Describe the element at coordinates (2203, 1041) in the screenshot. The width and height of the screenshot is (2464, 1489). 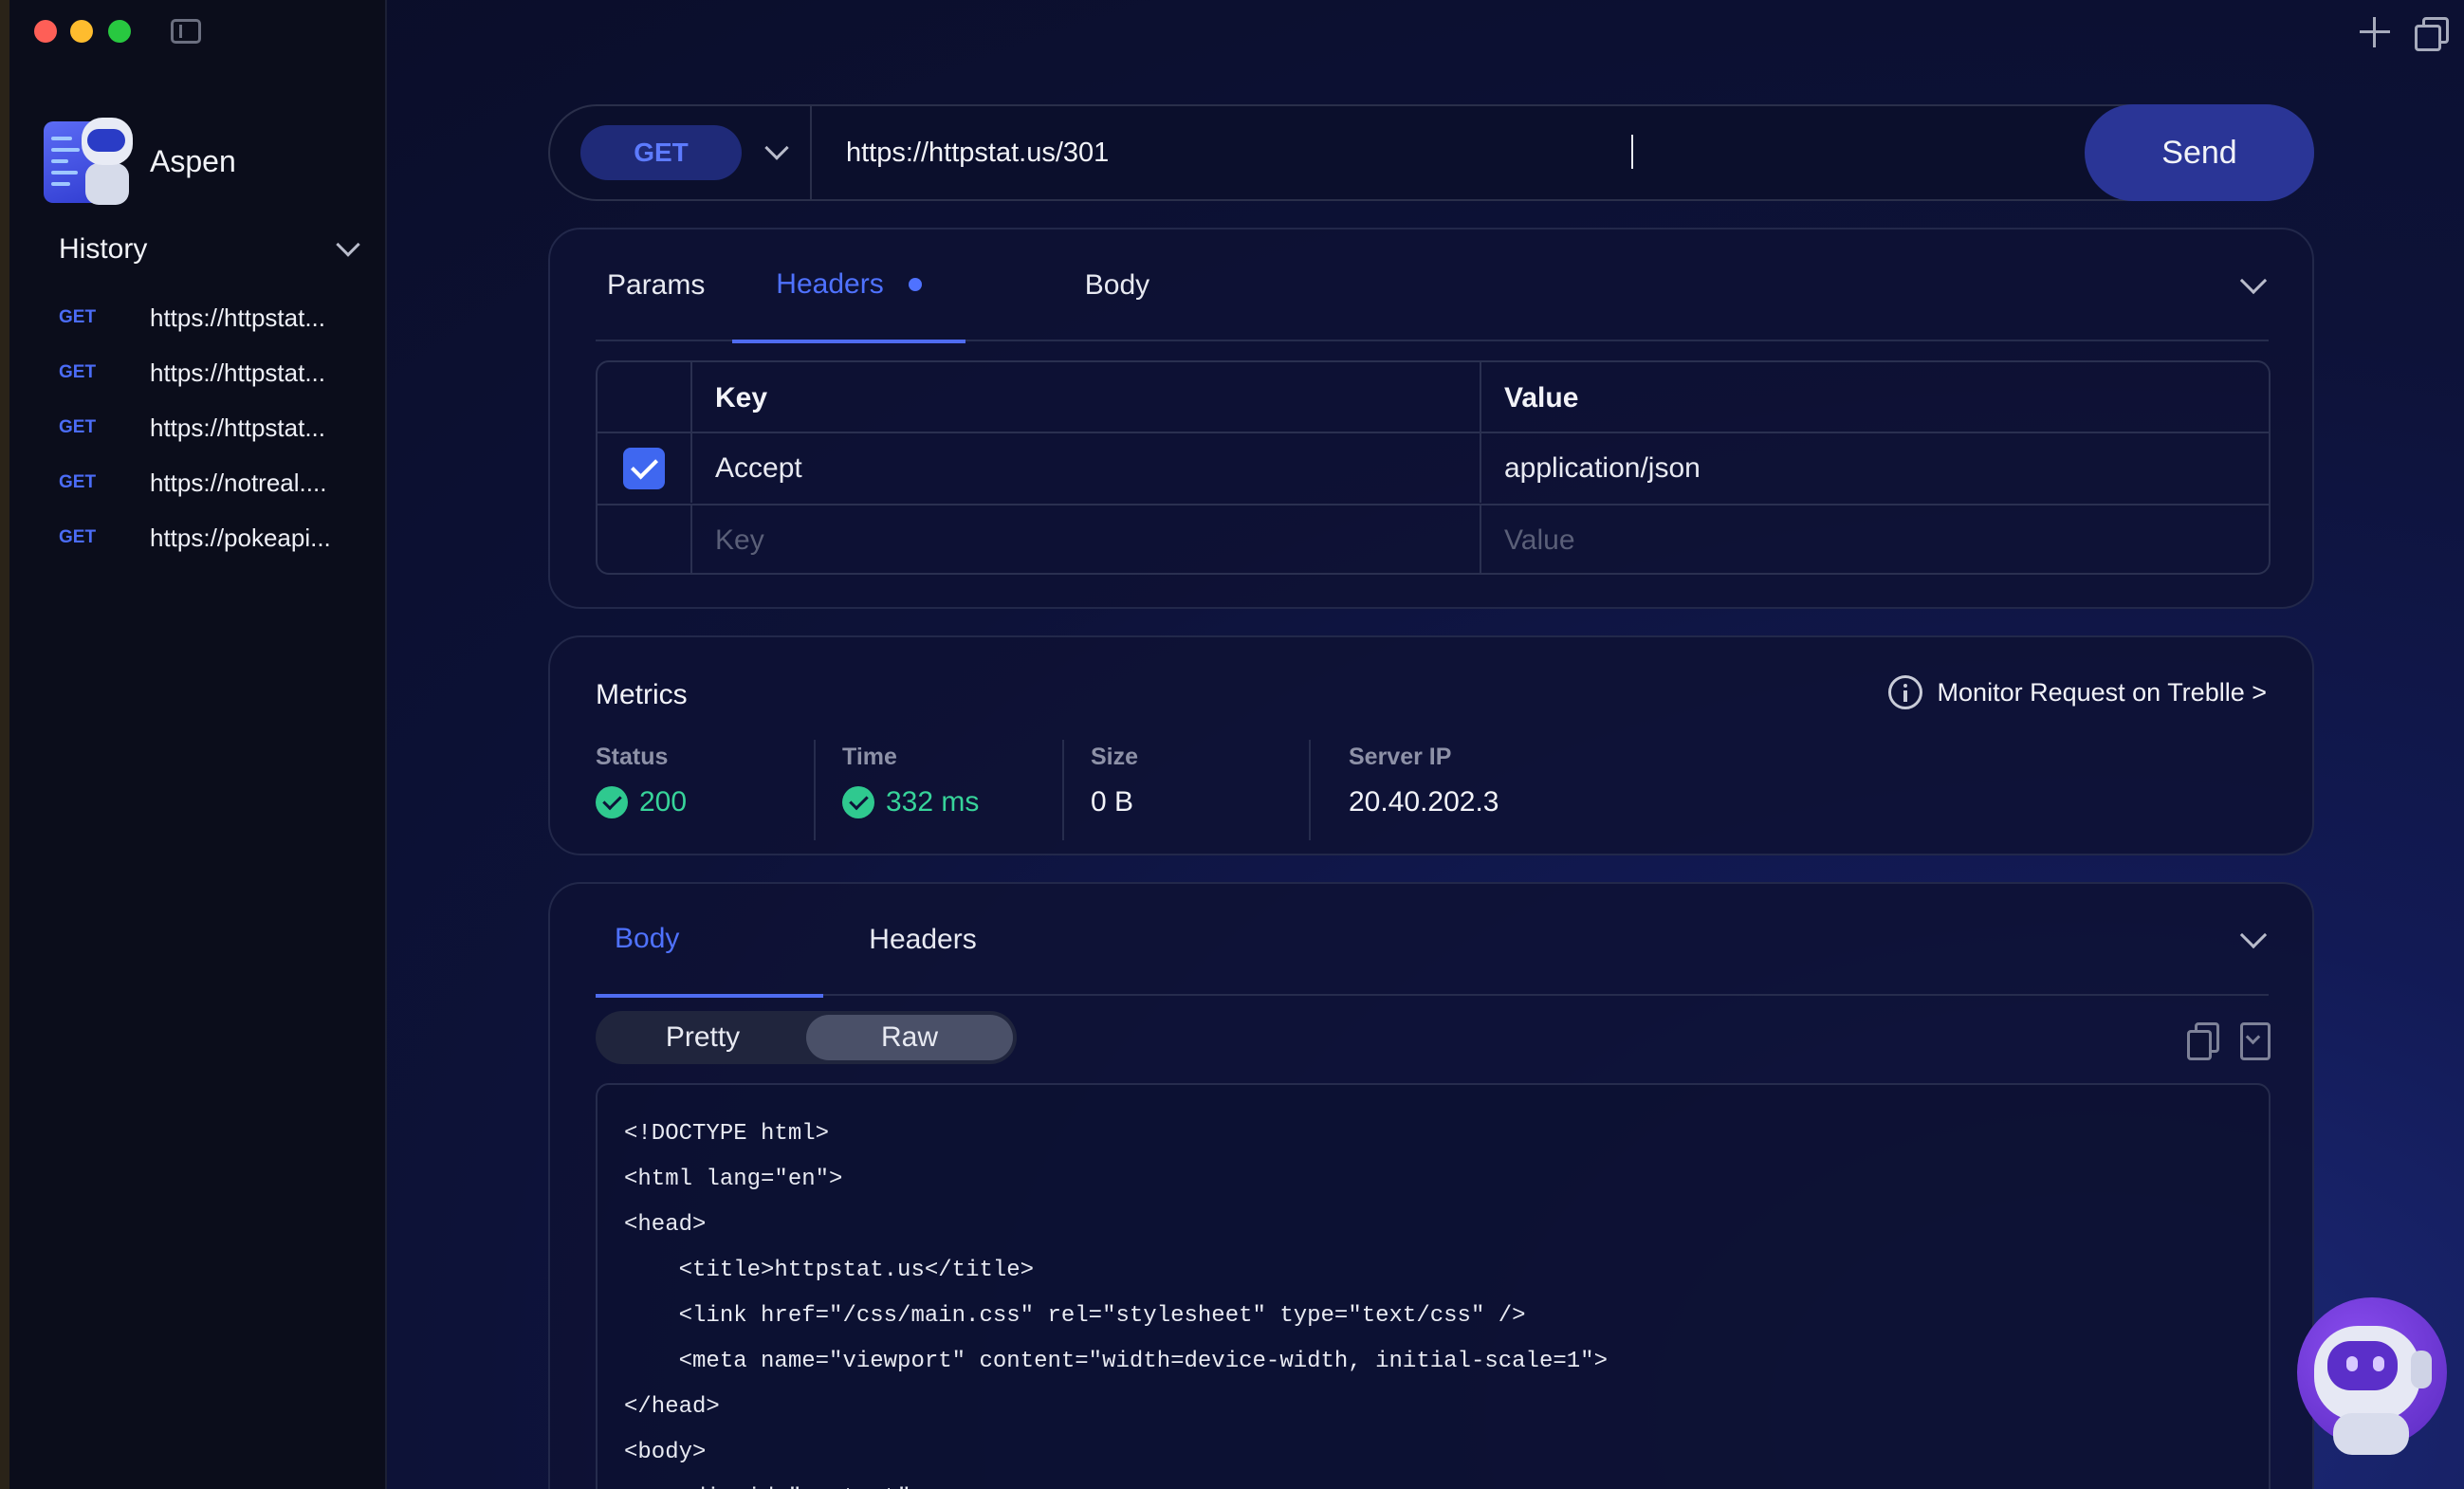
I see `copy-clipboard-icon` at that location.